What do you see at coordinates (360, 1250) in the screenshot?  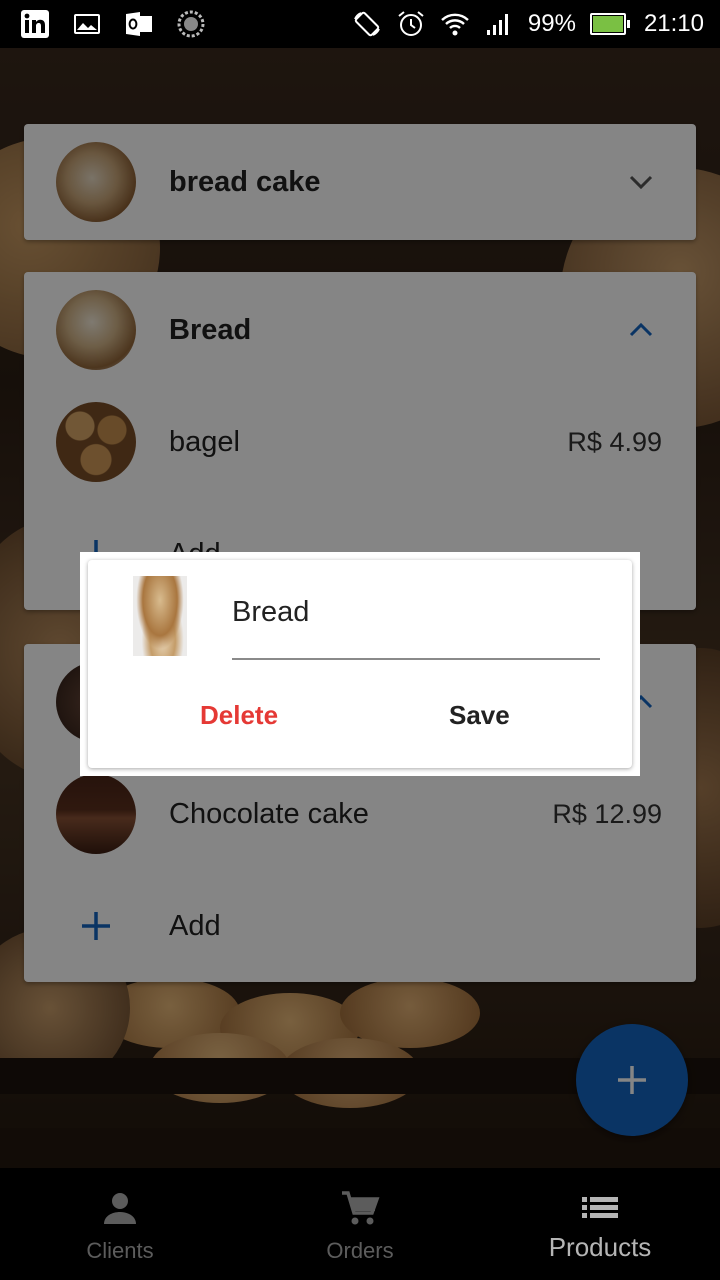 I see `nav-label: Orders` at bounding box center [360, 1250].